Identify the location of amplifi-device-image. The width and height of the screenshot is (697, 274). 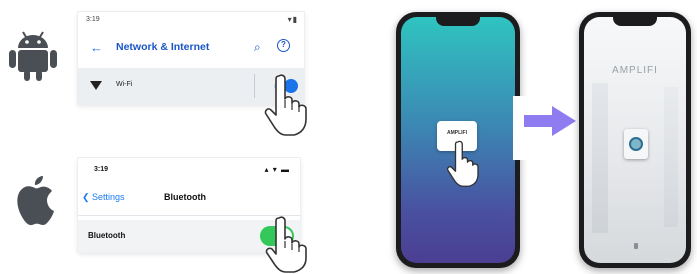
(636, 144).